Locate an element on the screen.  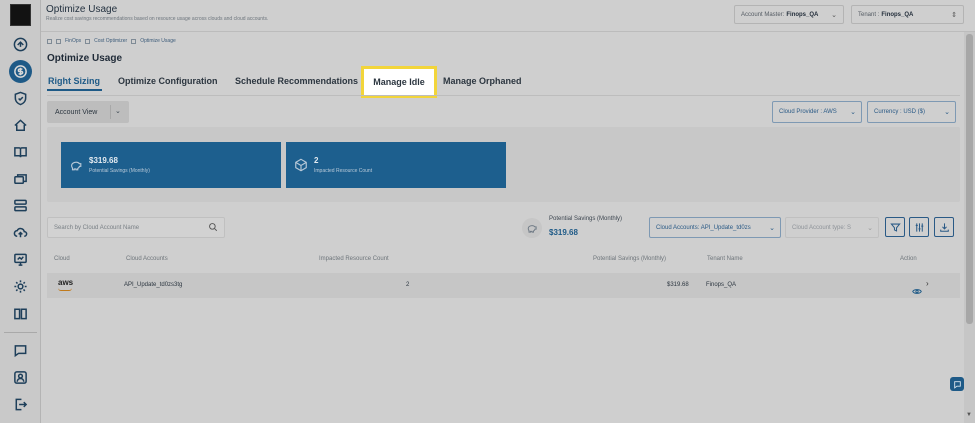
cloud-account-type-value: Cloud Account type: S is located at coordinates (822, 227).